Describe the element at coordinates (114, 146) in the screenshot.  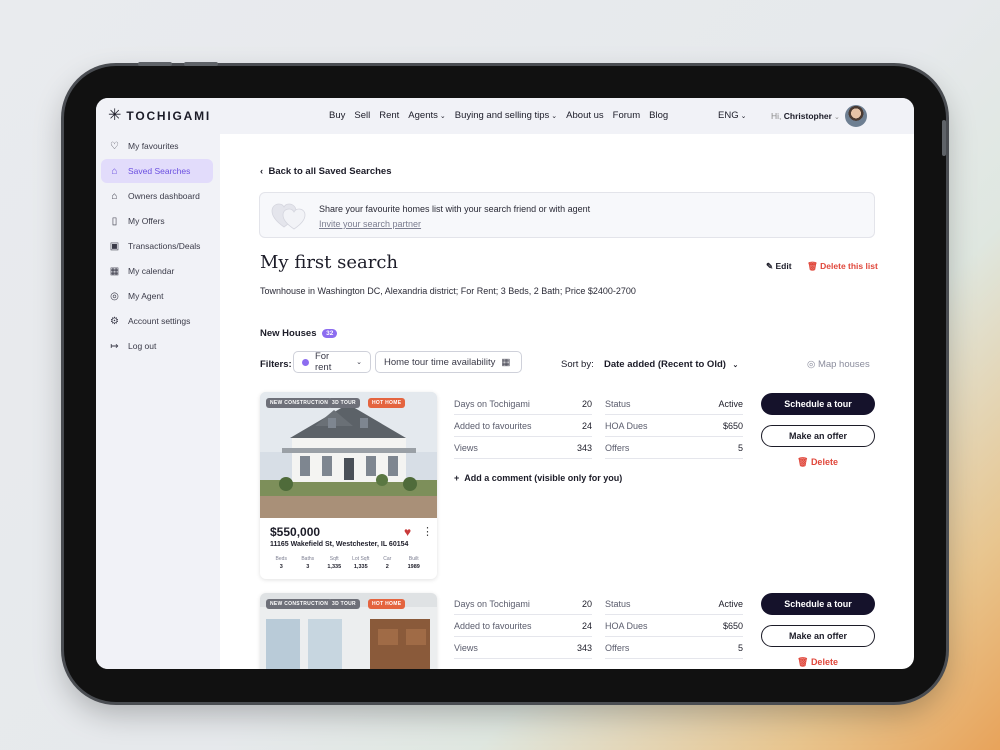
I see `heart-icon: ♡` at that location.